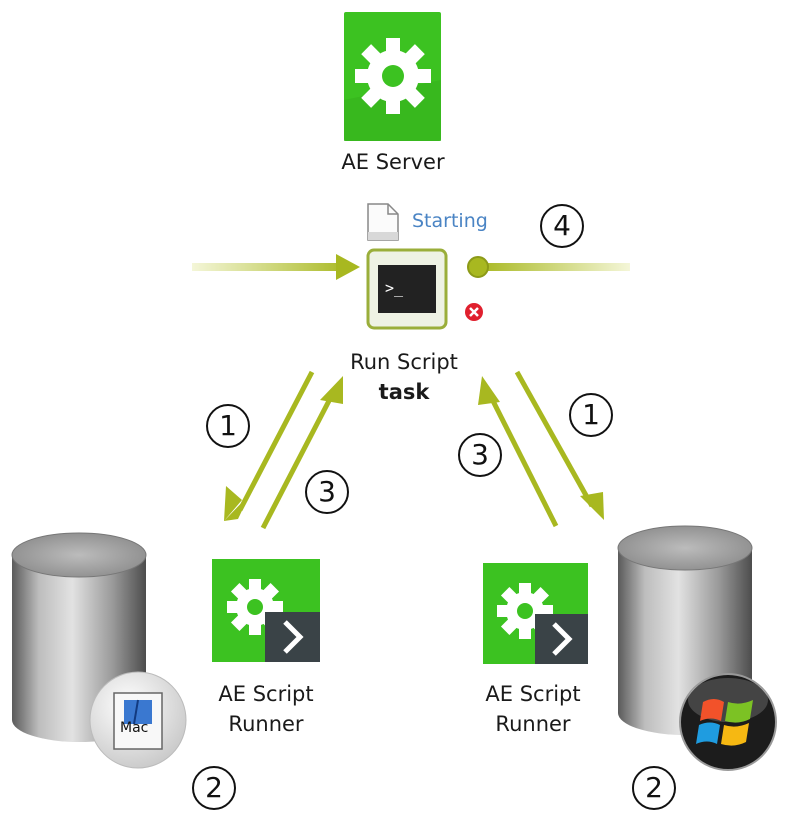  I want to click on left-runner-label-line1: AE Script, so click(266, 694).